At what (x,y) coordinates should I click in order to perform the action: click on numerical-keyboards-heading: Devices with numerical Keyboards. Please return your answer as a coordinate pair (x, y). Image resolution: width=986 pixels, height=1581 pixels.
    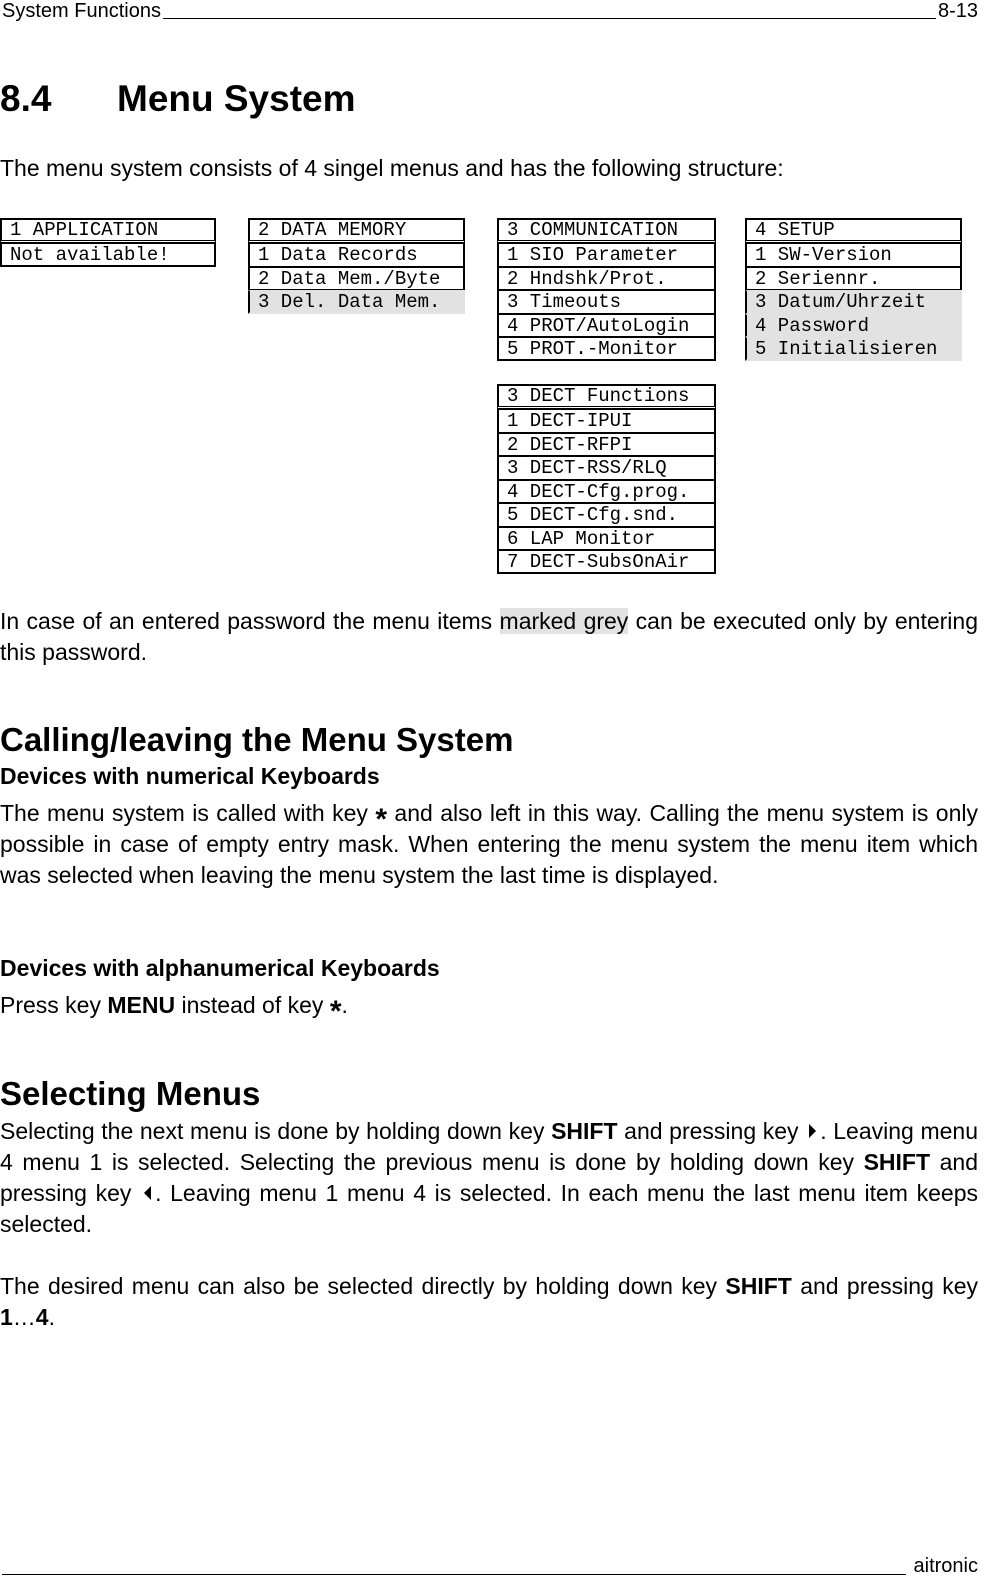
    Looking at the image, I should click on (190, 776).